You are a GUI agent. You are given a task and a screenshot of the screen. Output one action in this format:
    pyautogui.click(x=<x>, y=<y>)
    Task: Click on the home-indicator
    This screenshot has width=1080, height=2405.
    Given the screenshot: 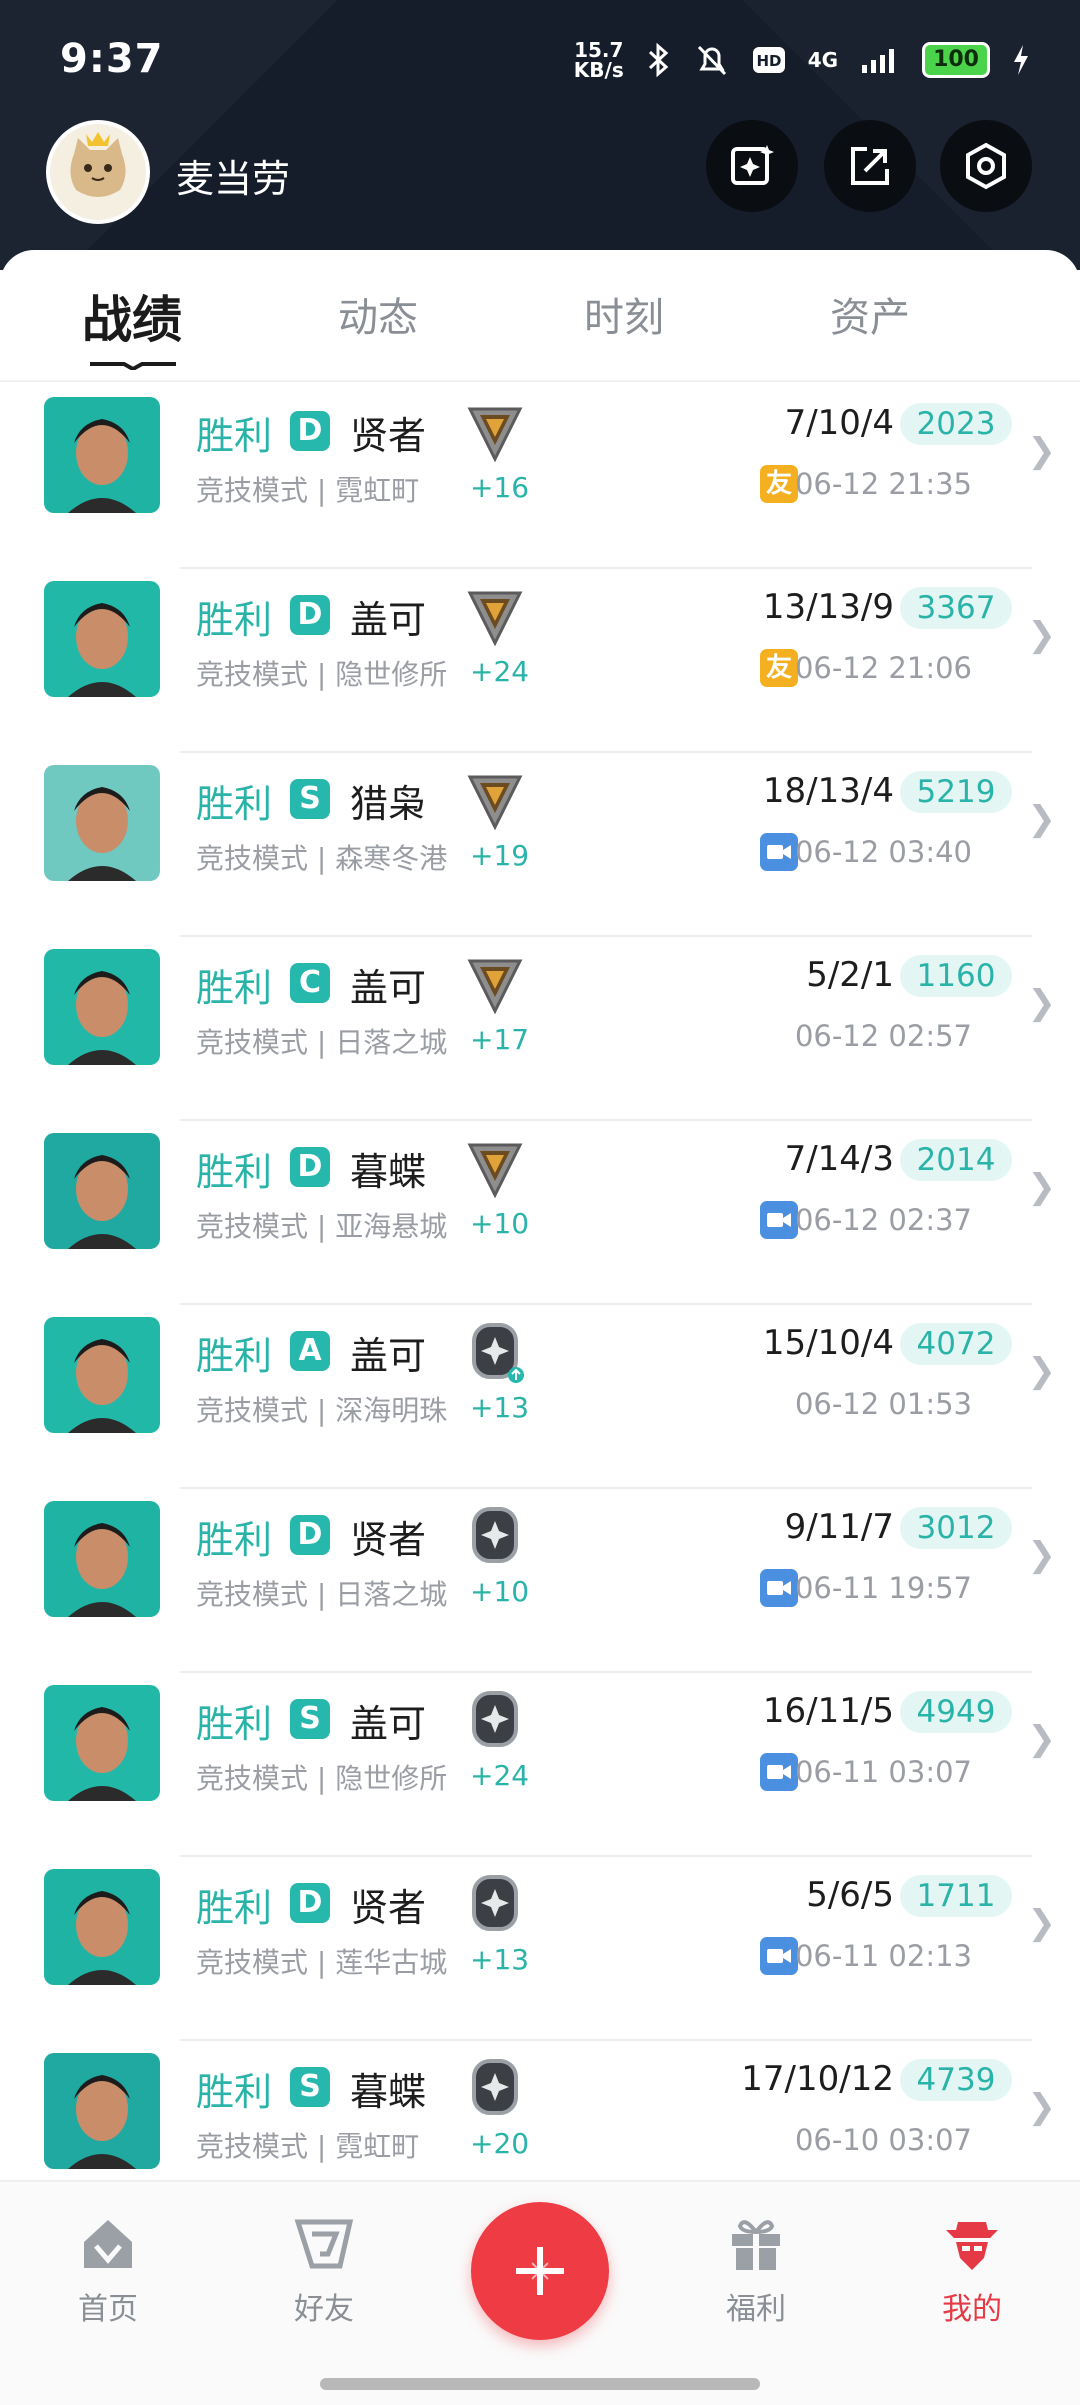 What is the action you would take?
    pyautogui.click(x=540, y=2384)
    